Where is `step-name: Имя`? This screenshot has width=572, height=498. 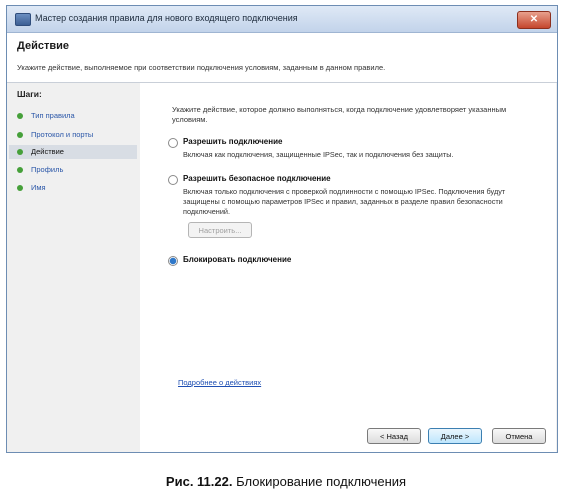 step-name: Имя is located at coordinates (73, 188).